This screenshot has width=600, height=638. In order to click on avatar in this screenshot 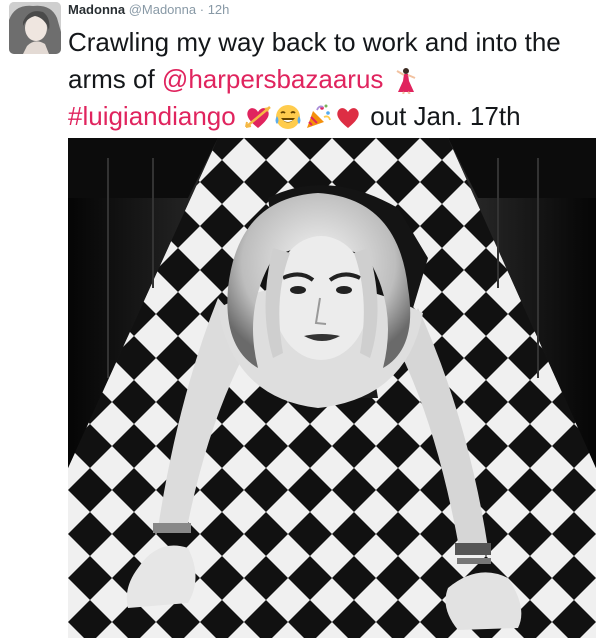, I will do `click(35, 28)`.